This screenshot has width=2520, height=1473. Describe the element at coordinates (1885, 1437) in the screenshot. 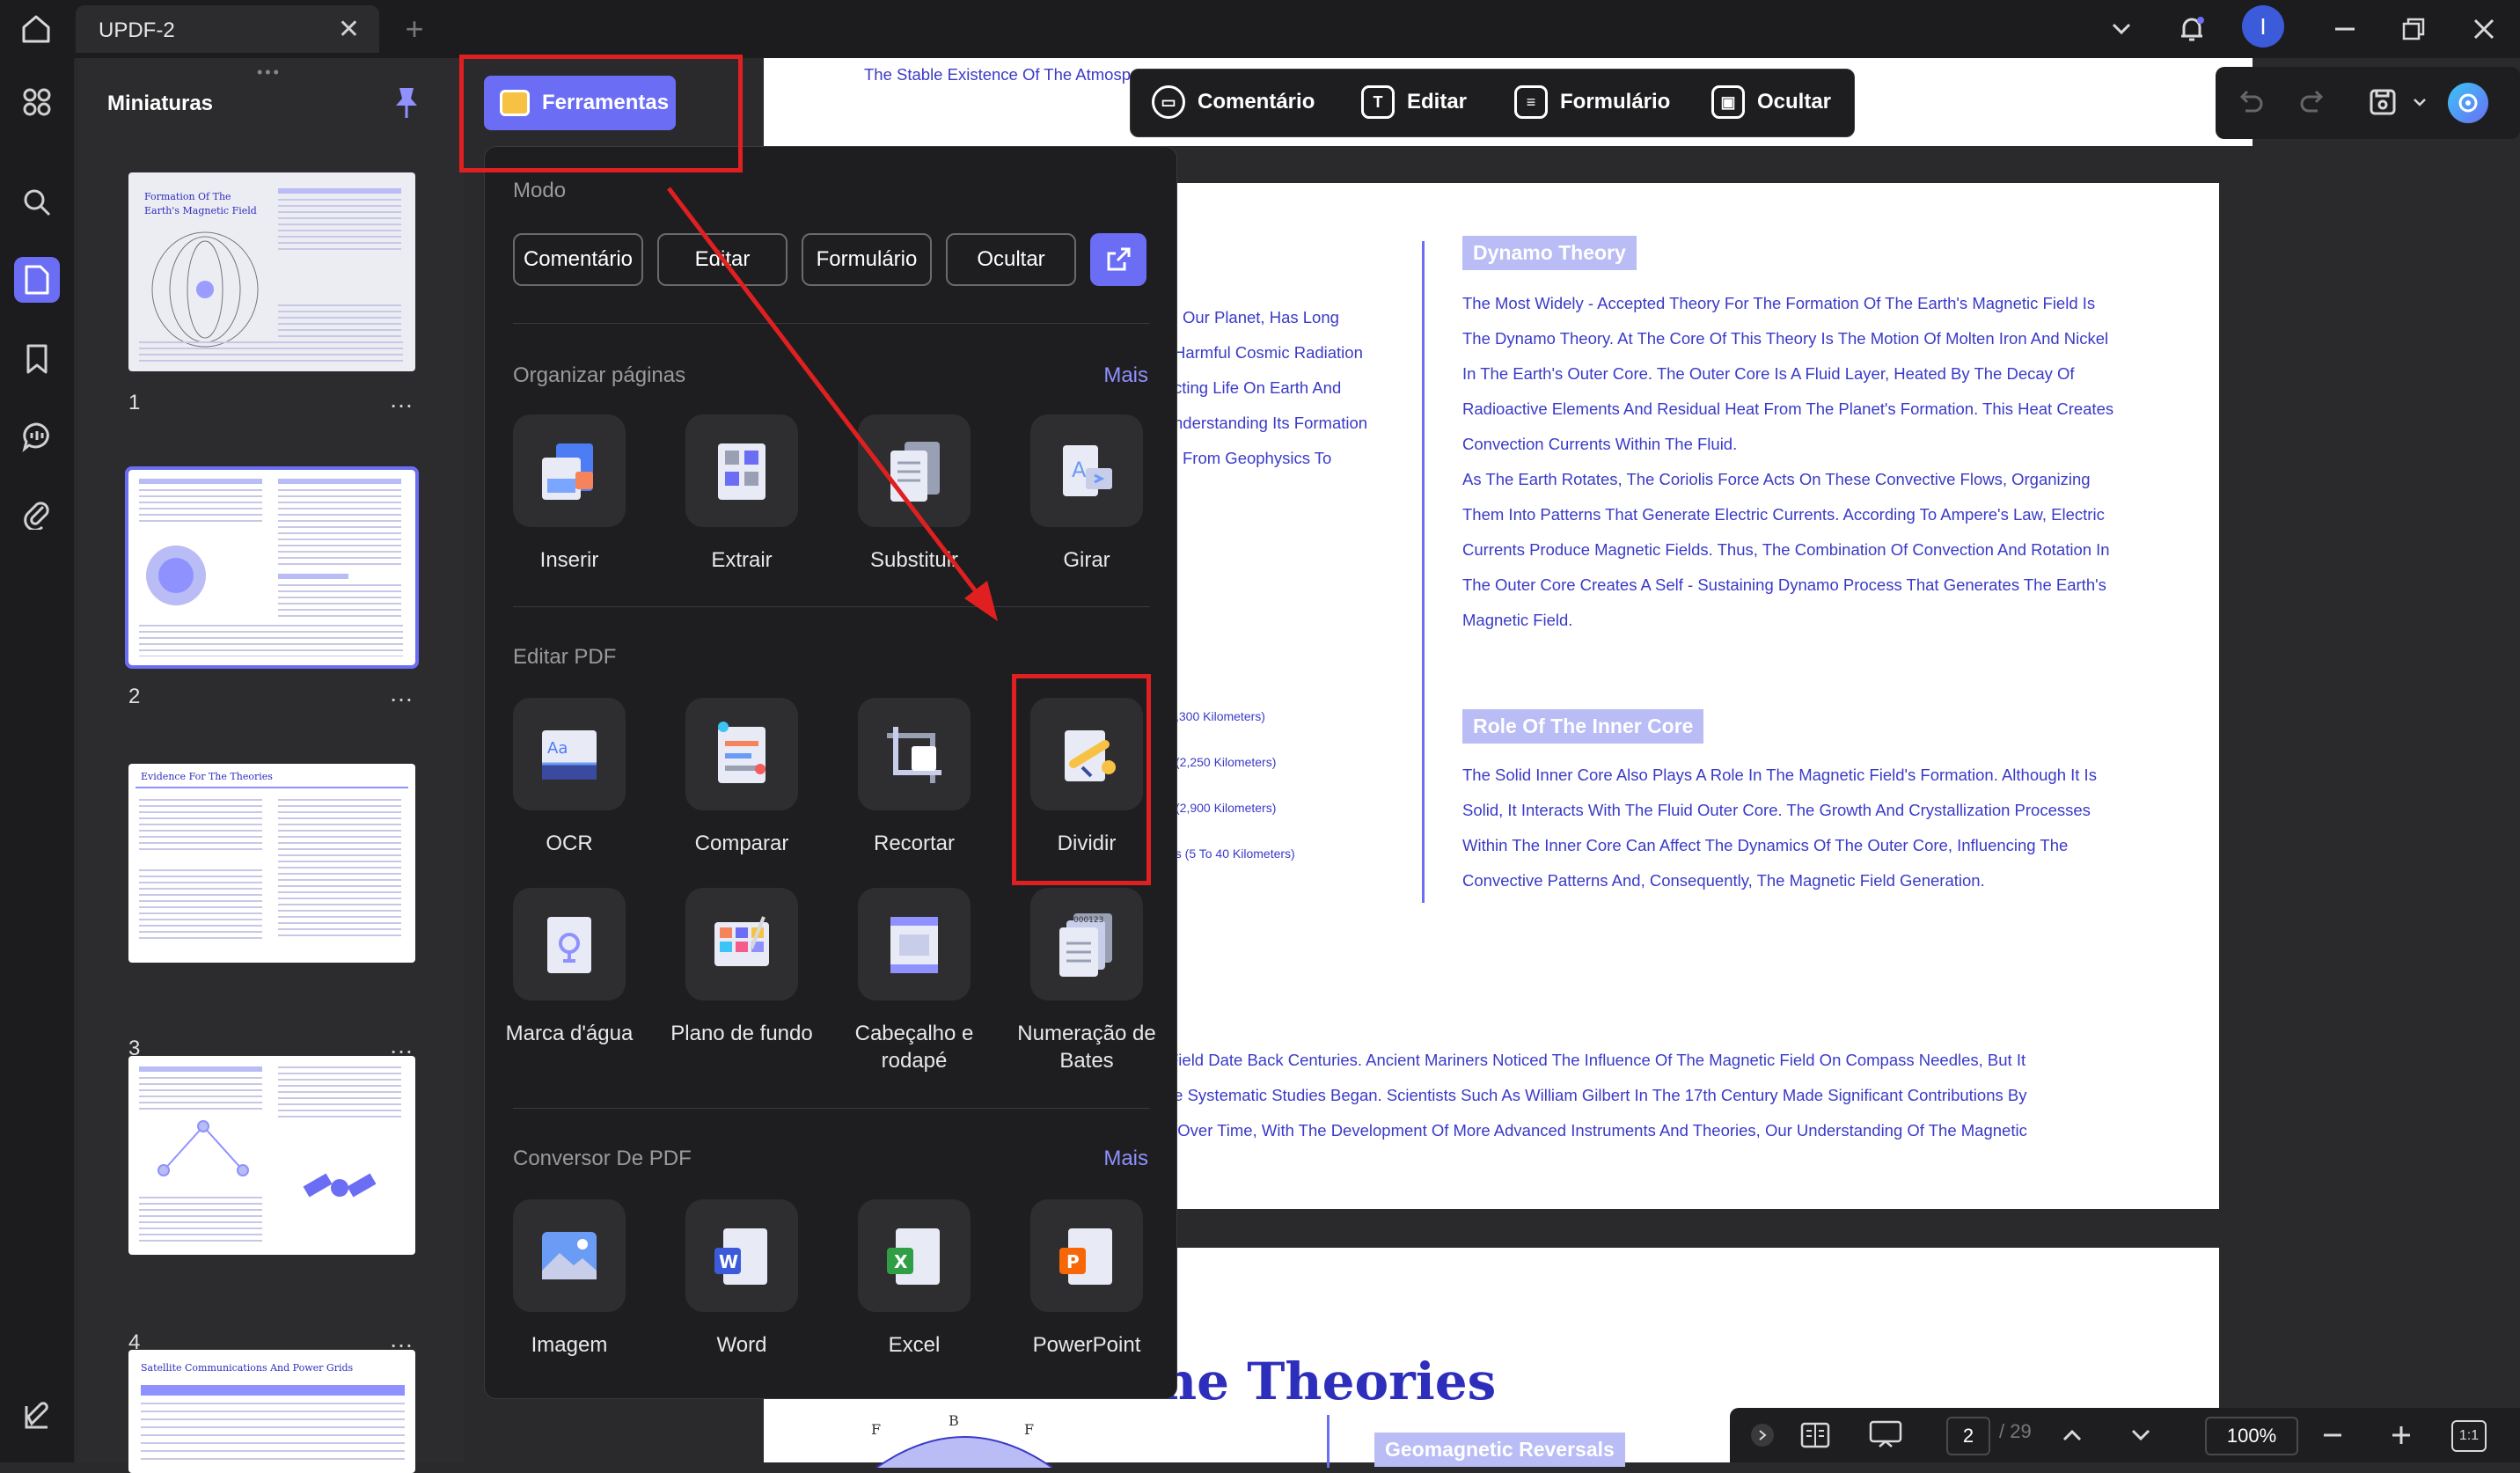

I see `presentation-icon` at that location.